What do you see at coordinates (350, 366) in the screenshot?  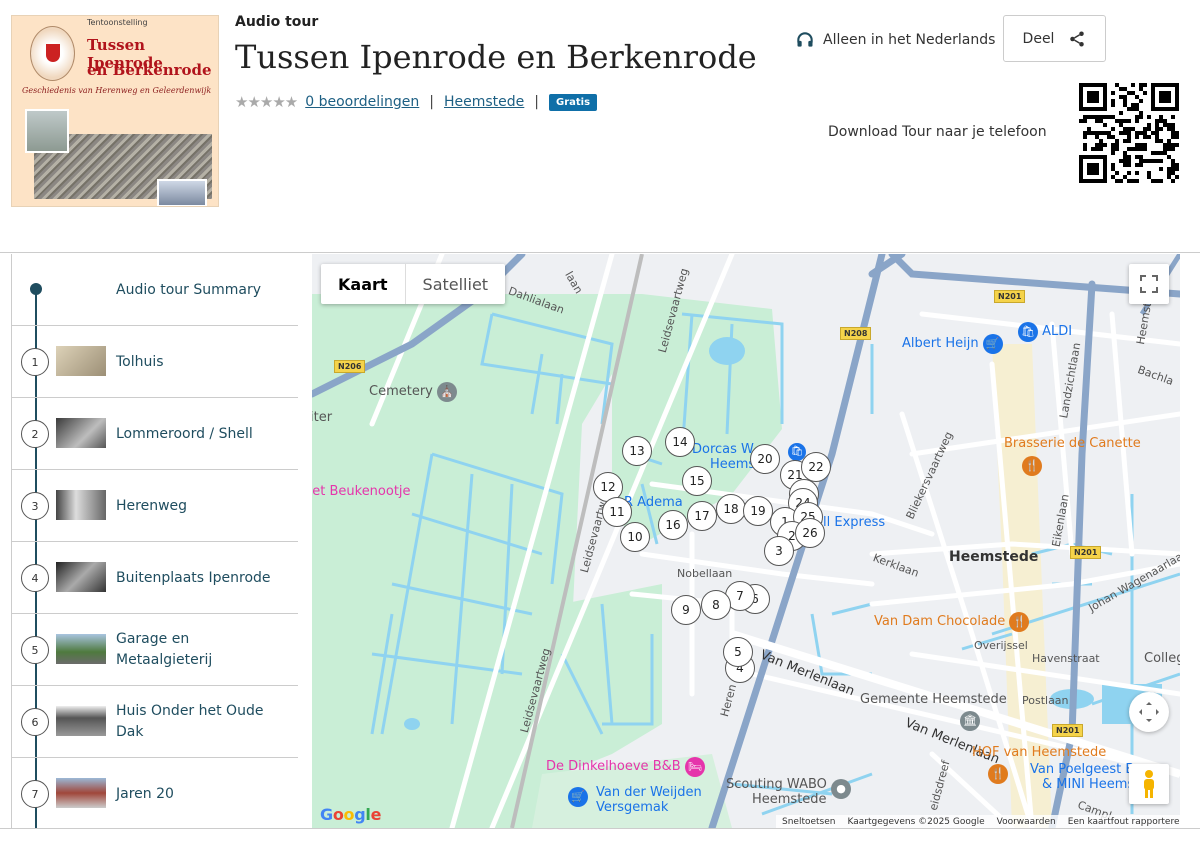 I see `road-badge-n206: N206` at bounding box center [350, 366].